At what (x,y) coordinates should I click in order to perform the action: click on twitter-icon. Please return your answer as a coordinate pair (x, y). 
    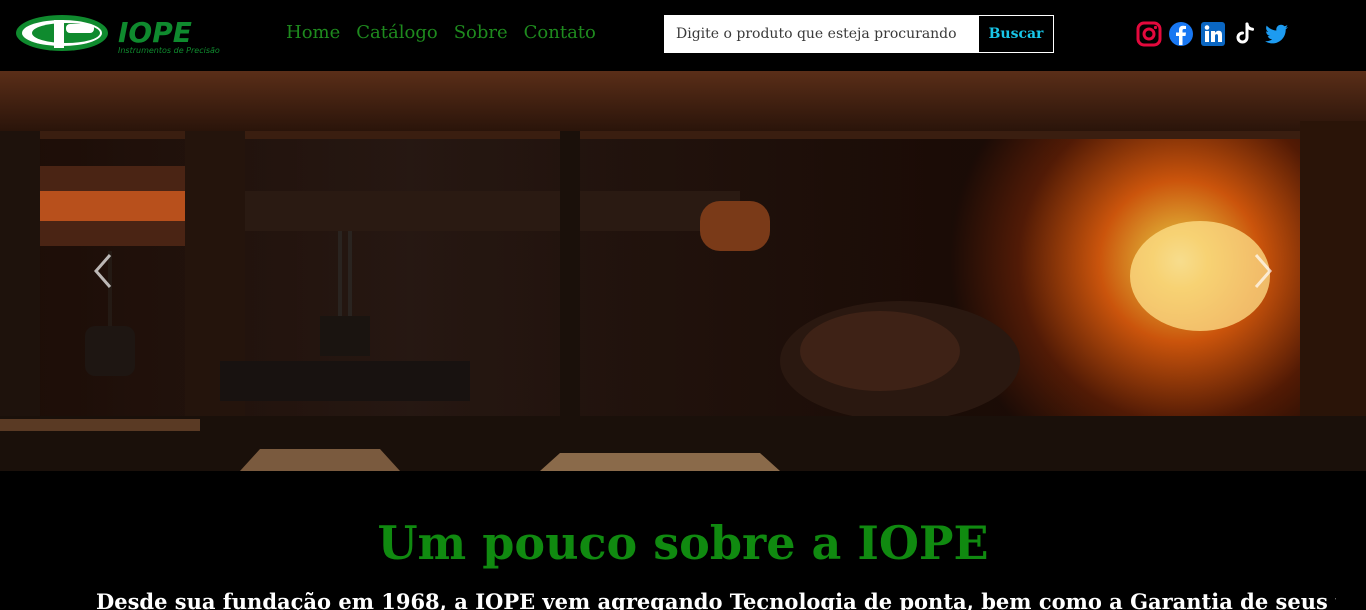
    Looking at the image, I should click on (1277, 34).